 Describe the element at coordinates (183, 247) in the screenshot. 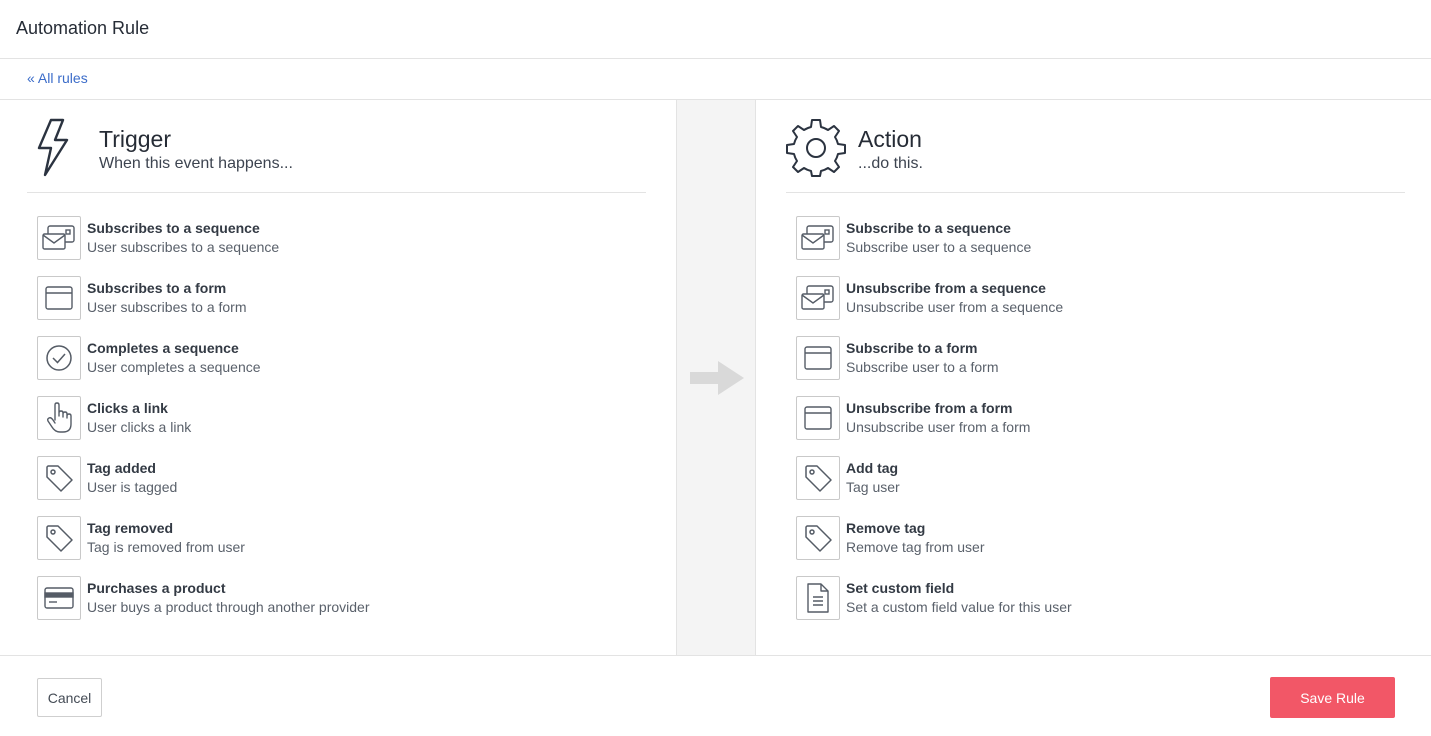

I see `item-desc: User subscribes to a sequence` at that location.